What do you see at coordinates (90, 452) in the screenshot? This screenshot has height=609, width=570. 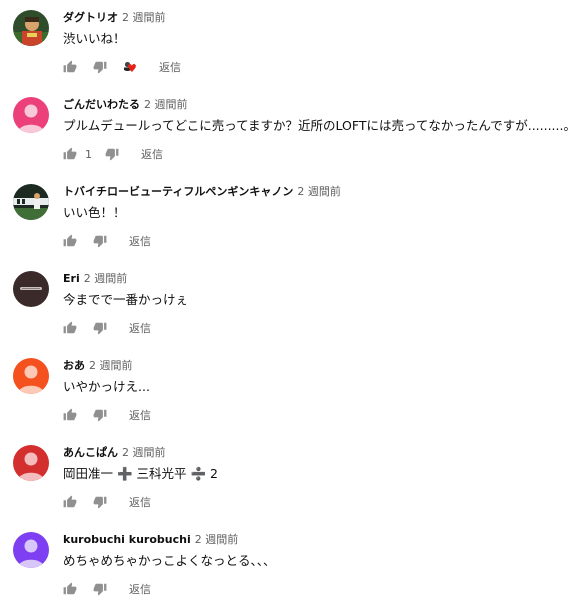 I see `author-name: あんこぱん` at bounding box center [90, 452].